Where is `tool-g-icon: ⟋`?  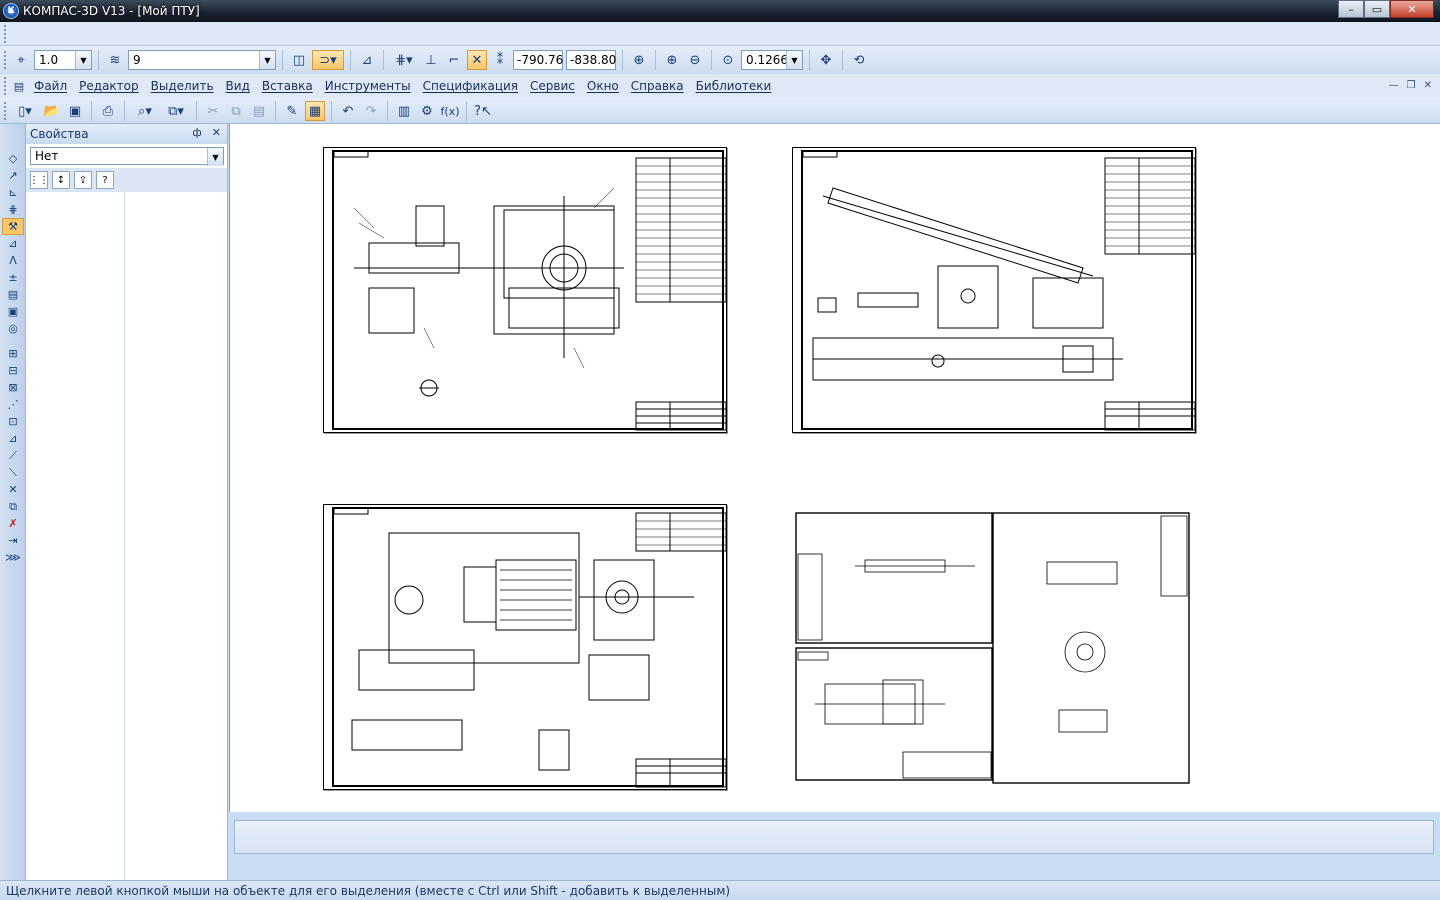
tool-g-icon: ⟋ is located at coordinates (13, 455).